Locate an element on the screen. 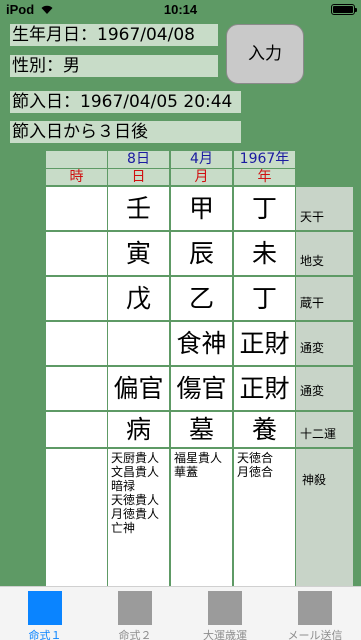  row-label-shinsatsu: 神殺 is located at coordinates (324, 517).